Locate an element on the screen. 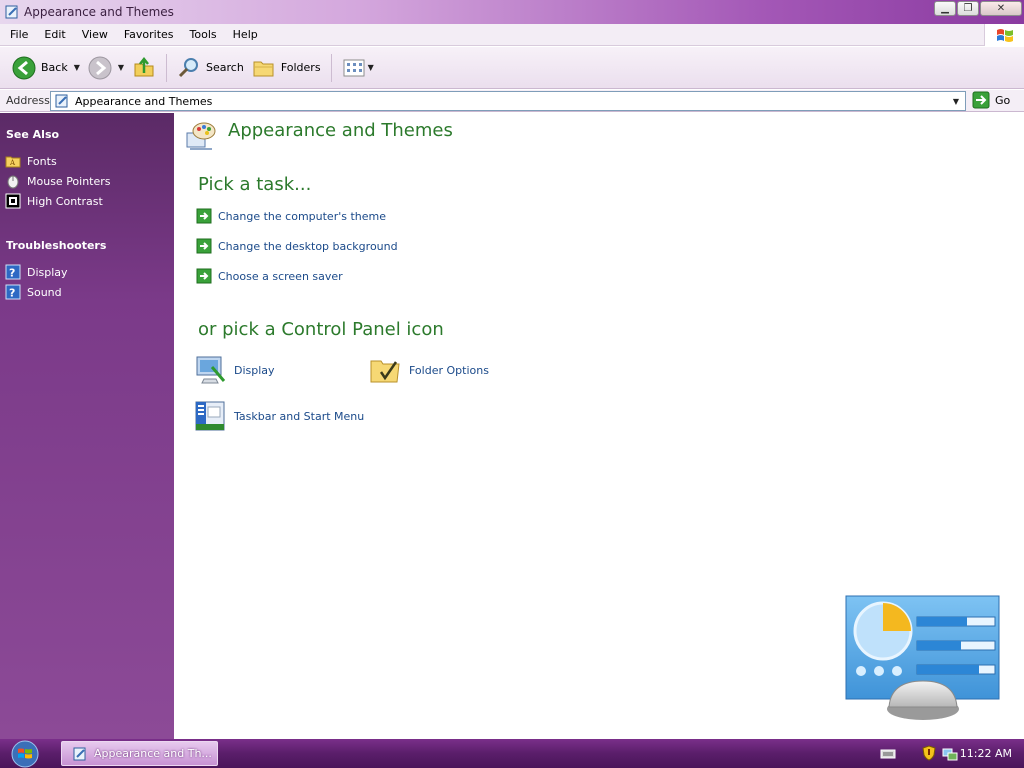  back-label: Back is located at coordinates (54, 67).